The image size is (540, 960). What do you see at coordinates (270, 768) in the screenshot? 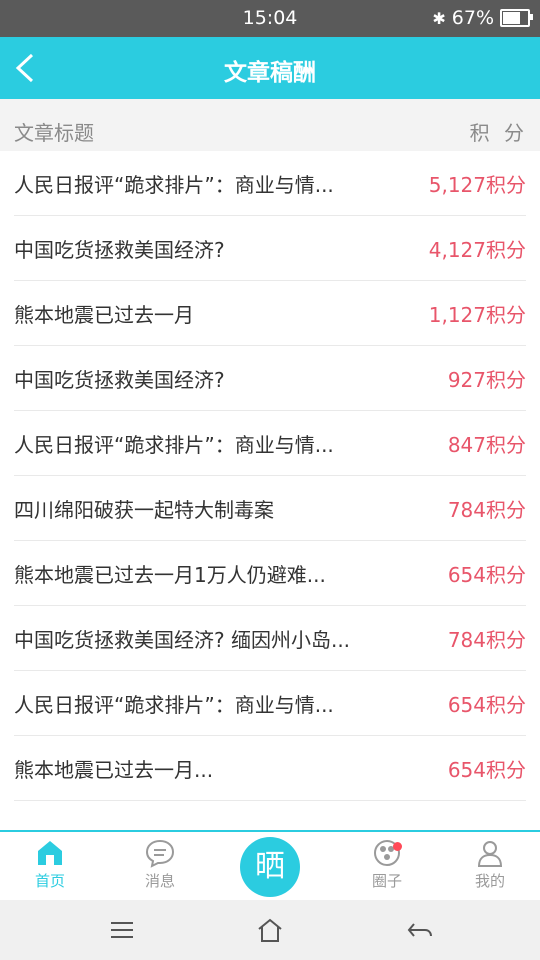
I see `list-item: 熊本地震已过去一月... 654积分` at bounding box center [270, 768].